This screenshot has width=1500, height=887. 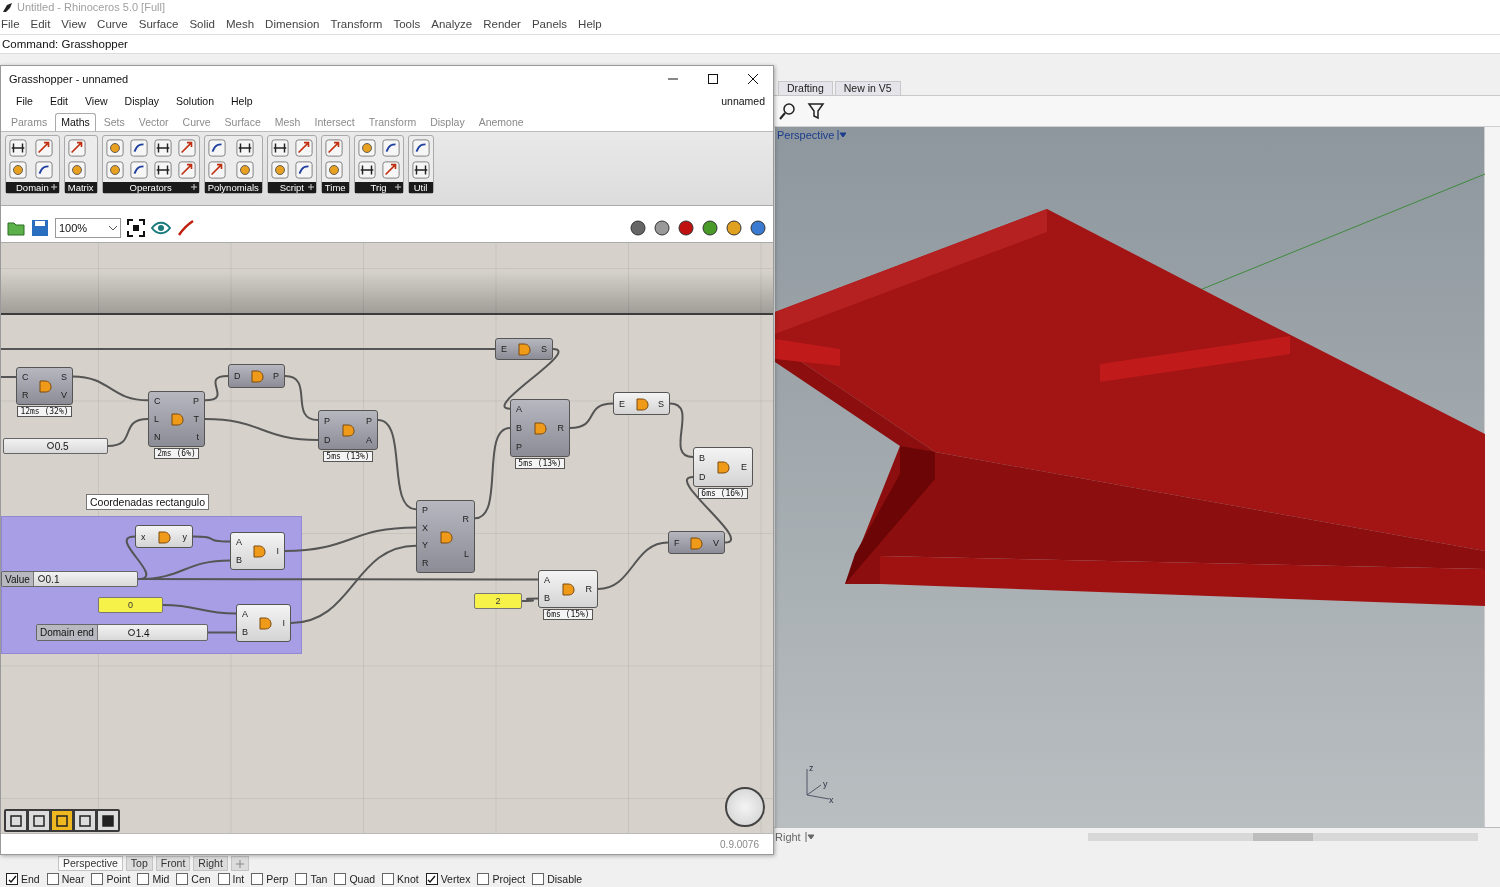 I want to click on ribbon-tab: Surface, so click(x=242, y=122).